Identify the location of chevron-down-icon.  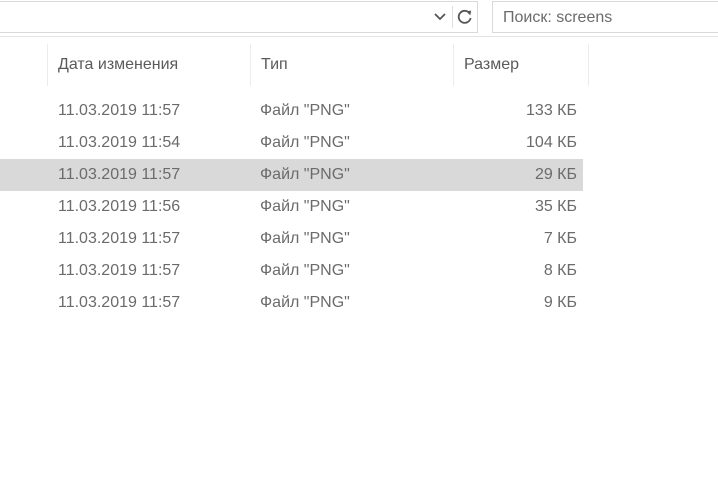
(440, 17).